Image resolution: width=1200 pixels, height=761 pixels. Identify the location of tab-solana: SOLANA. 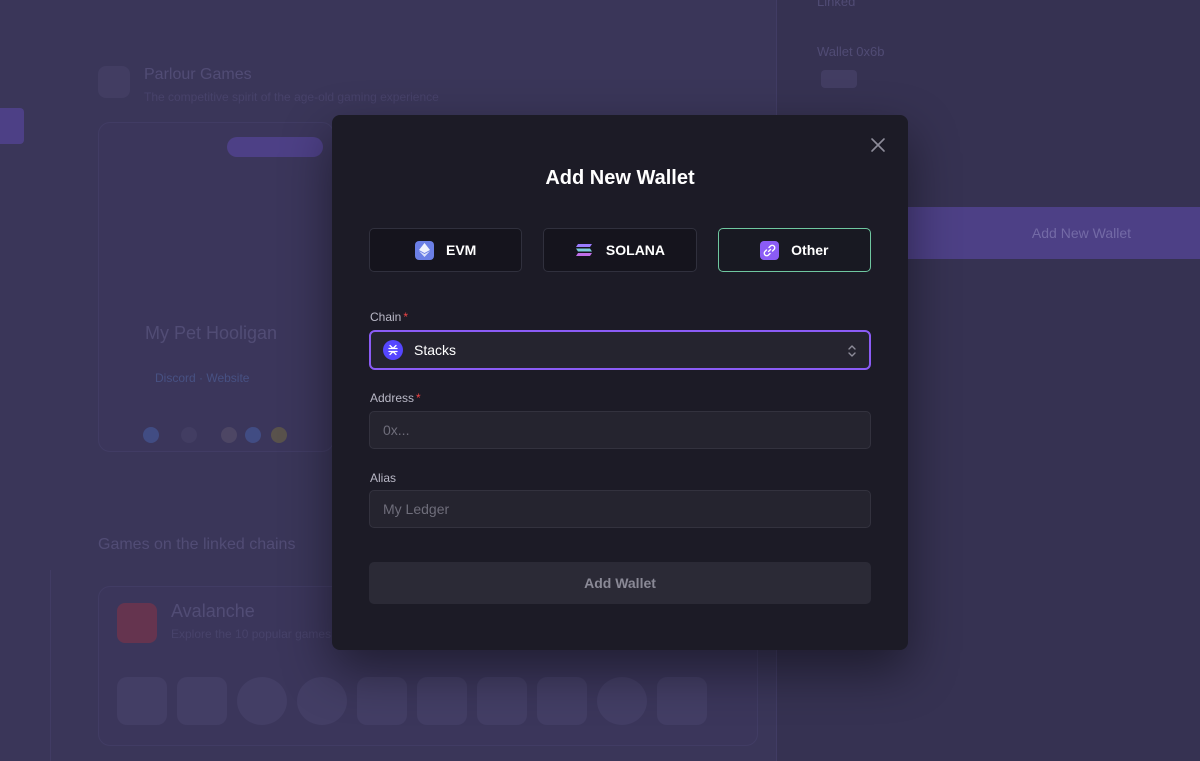
(620, 250).